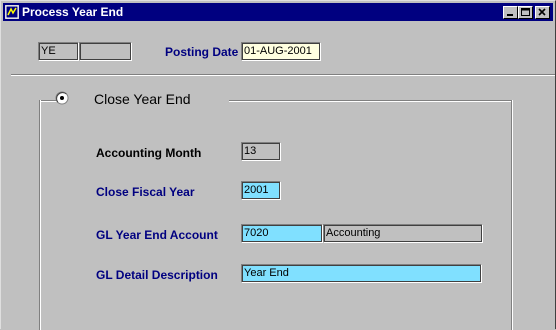 Image resolution: width=556 pixels, height=330 pixels. What do you see at coordinates (281, 51) in the screenshot?
I see `posting-date-input: 01-AUG-2001` at bounding box center [281, 51].